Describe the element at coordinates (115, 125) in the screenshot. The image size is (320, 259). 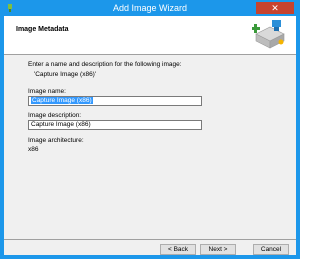
I see `image-description-input: Capture Image (x86)` at that location.